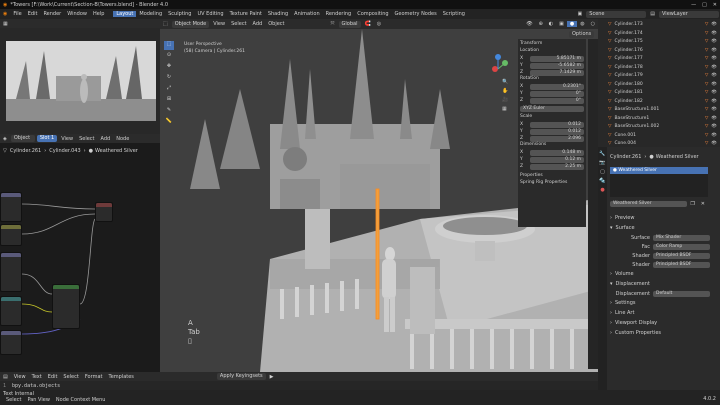 The width and height of the screenshot is (720, 405). Describe the element at coordinates (169, 78) in the screenshot. I see `rotate-tool-icon: ↻` at that location.